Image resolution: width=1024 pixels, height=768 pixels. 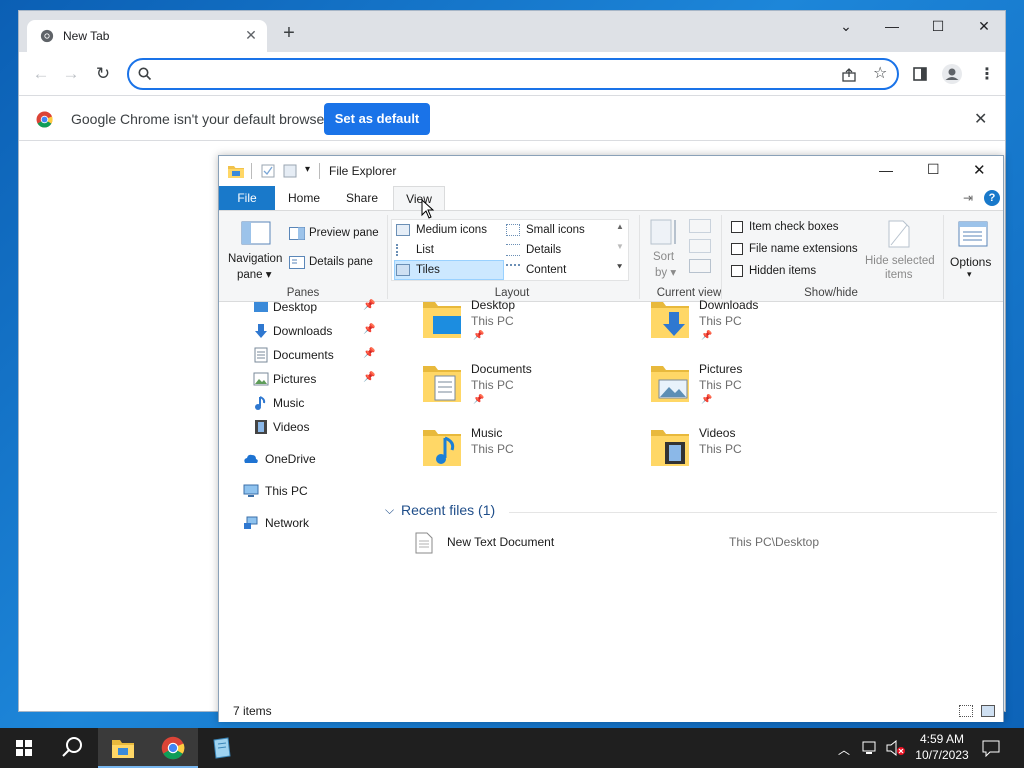 I want to click on tab-view: View, so click(x=419, y=198).